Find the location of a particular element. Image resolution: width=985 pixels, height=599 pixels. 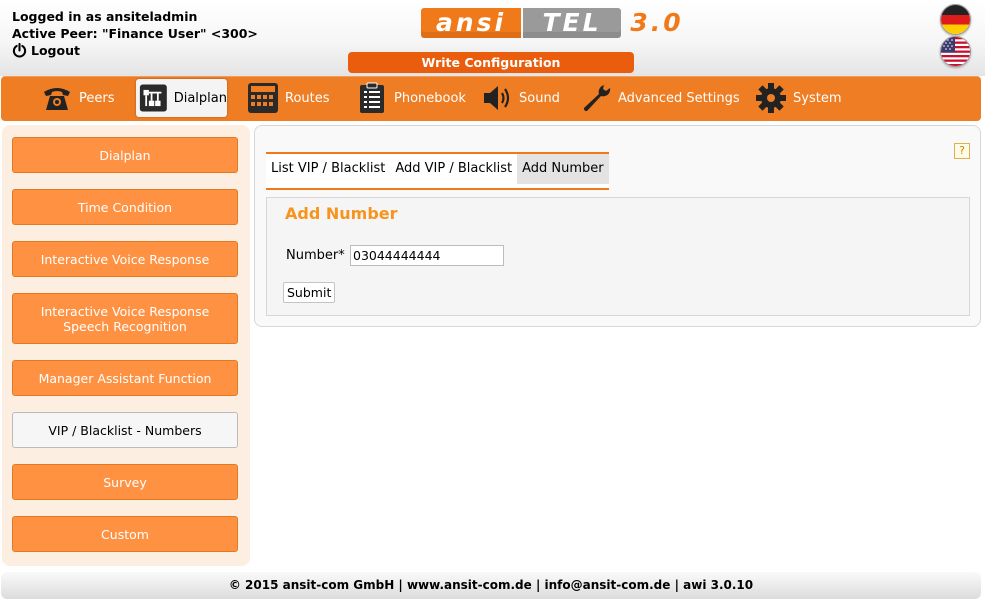

wrench-icon is located at coordinates (597, 98).